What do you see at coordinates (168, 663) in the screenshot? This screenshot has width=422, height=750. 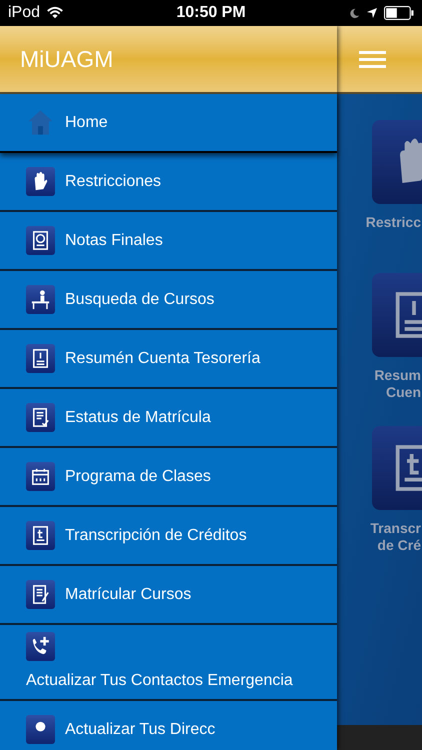 I see `menu-item: Actualizar Tus Contactos Emergencia` at bounding box center [168, 663].